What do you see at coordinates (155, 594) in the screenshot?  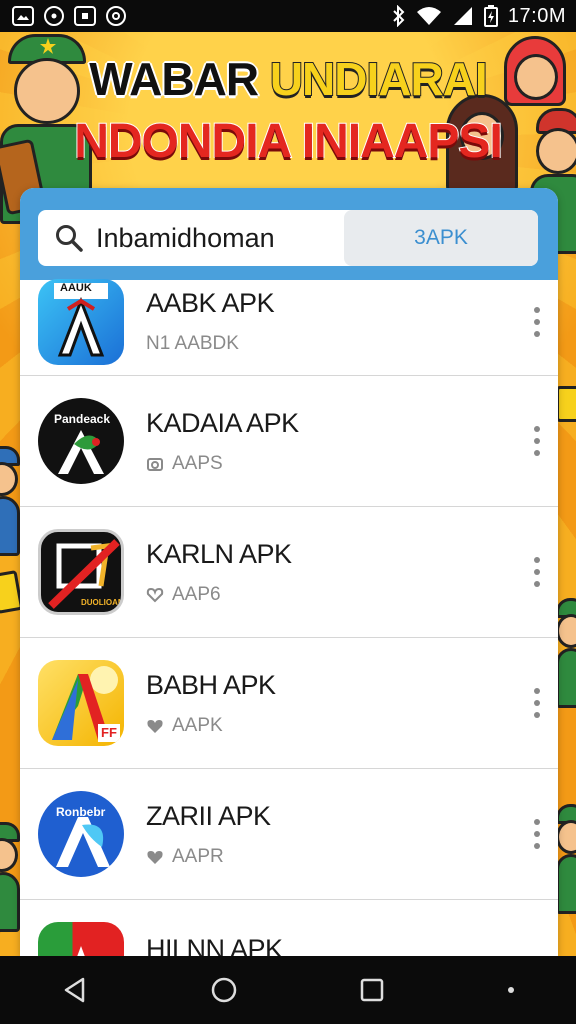 I see `heart-outline-icon` at bounding box center [155, 594].